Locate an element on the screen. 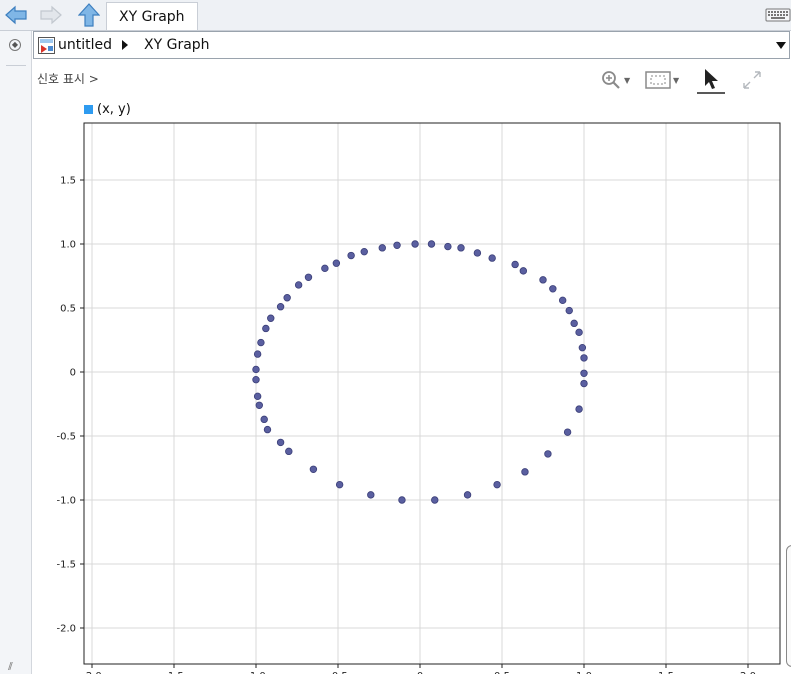  y-tick-label: 0 is located at coordinates (73, 373).